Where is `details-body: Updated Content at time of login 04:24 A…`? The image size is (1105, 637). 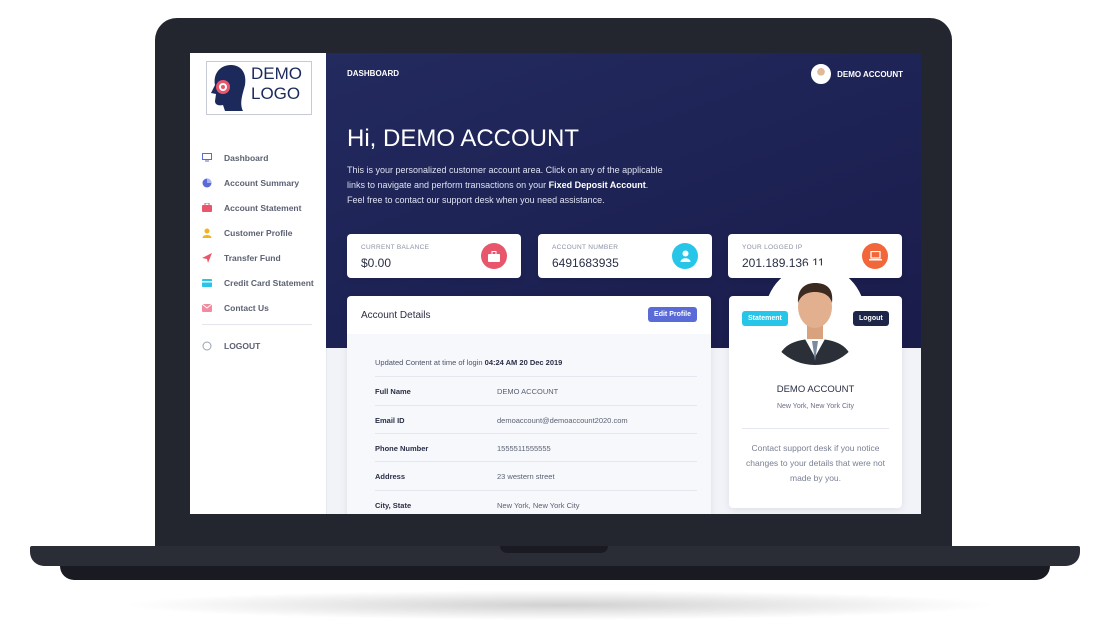
details-body: Updated Content at time of login 04:24 A… is located at coordinates (529, 424).